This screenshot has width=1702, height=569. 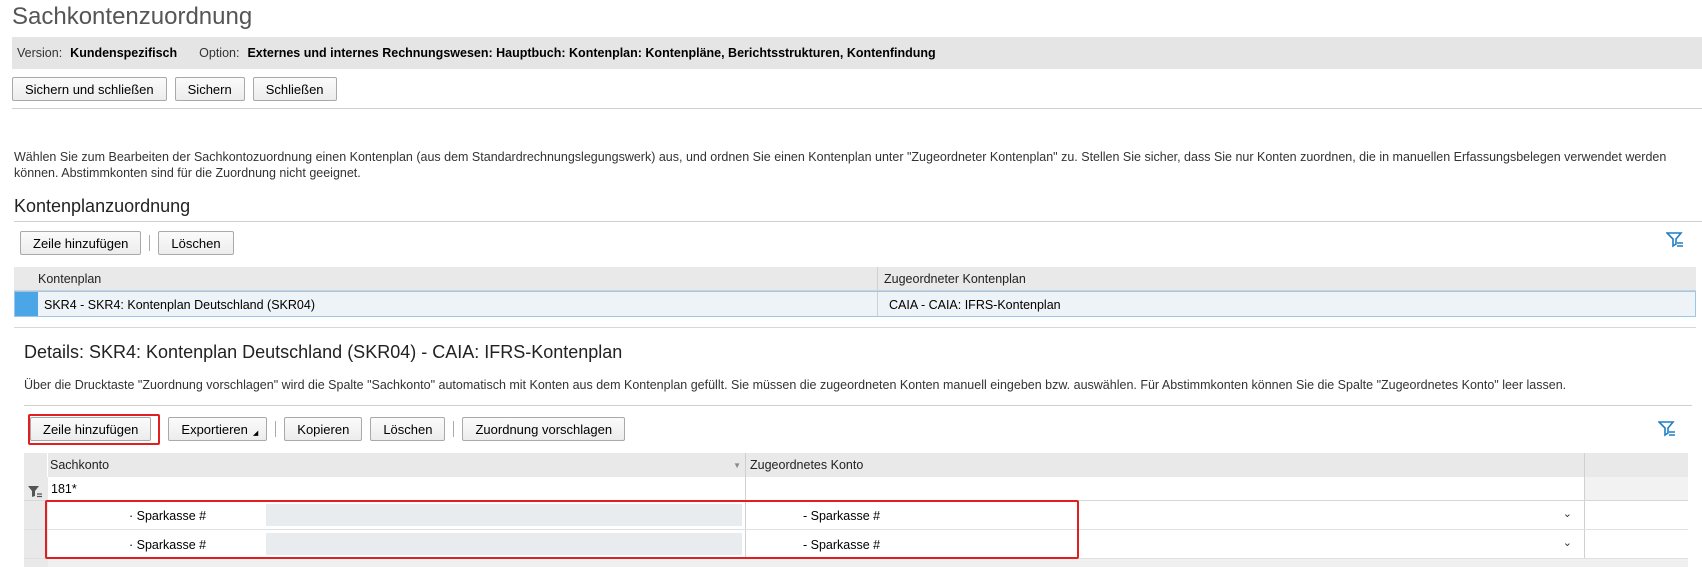 What do you see at coordinates (857, 108) in the screenshot?
I see `toolbar-divider` at bounding box center [857, 108].